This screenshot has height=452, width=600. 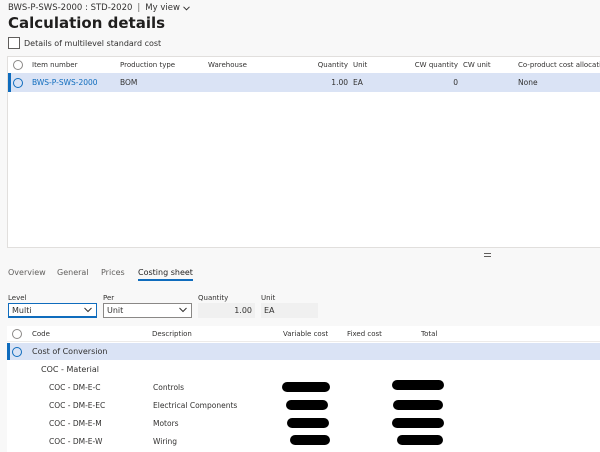 What do you see at coordinates (528, 82) in the screenshot?
I see `allocation-value: None` at bounding box center [528, 82].